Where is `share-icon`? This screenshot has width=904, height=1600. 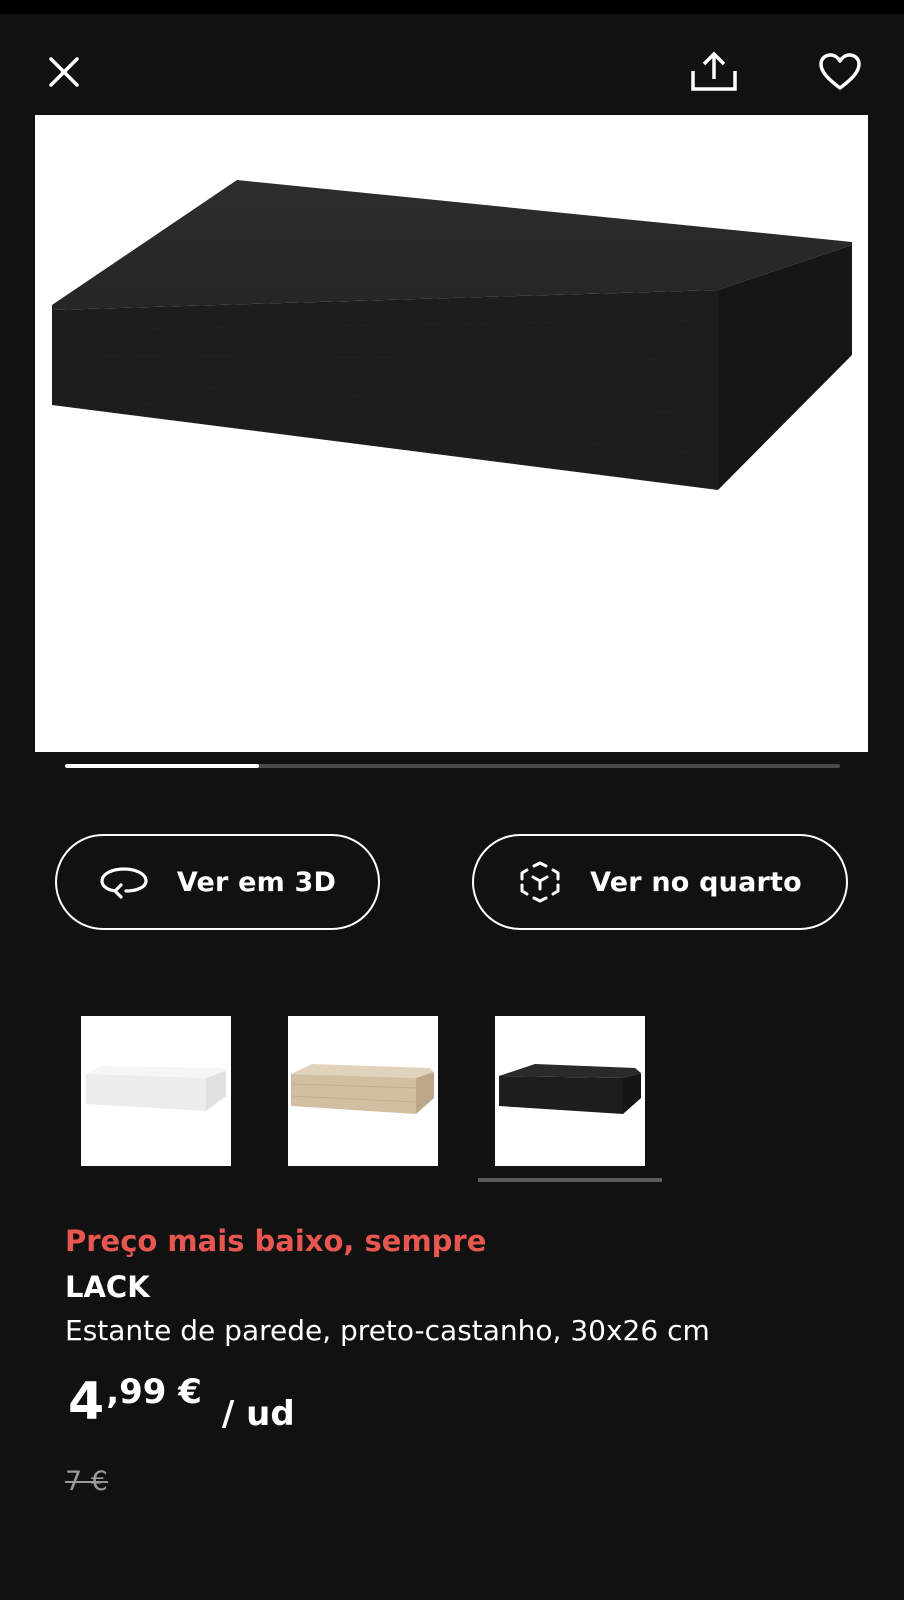
share-icon is located at coordinates (714, 71).